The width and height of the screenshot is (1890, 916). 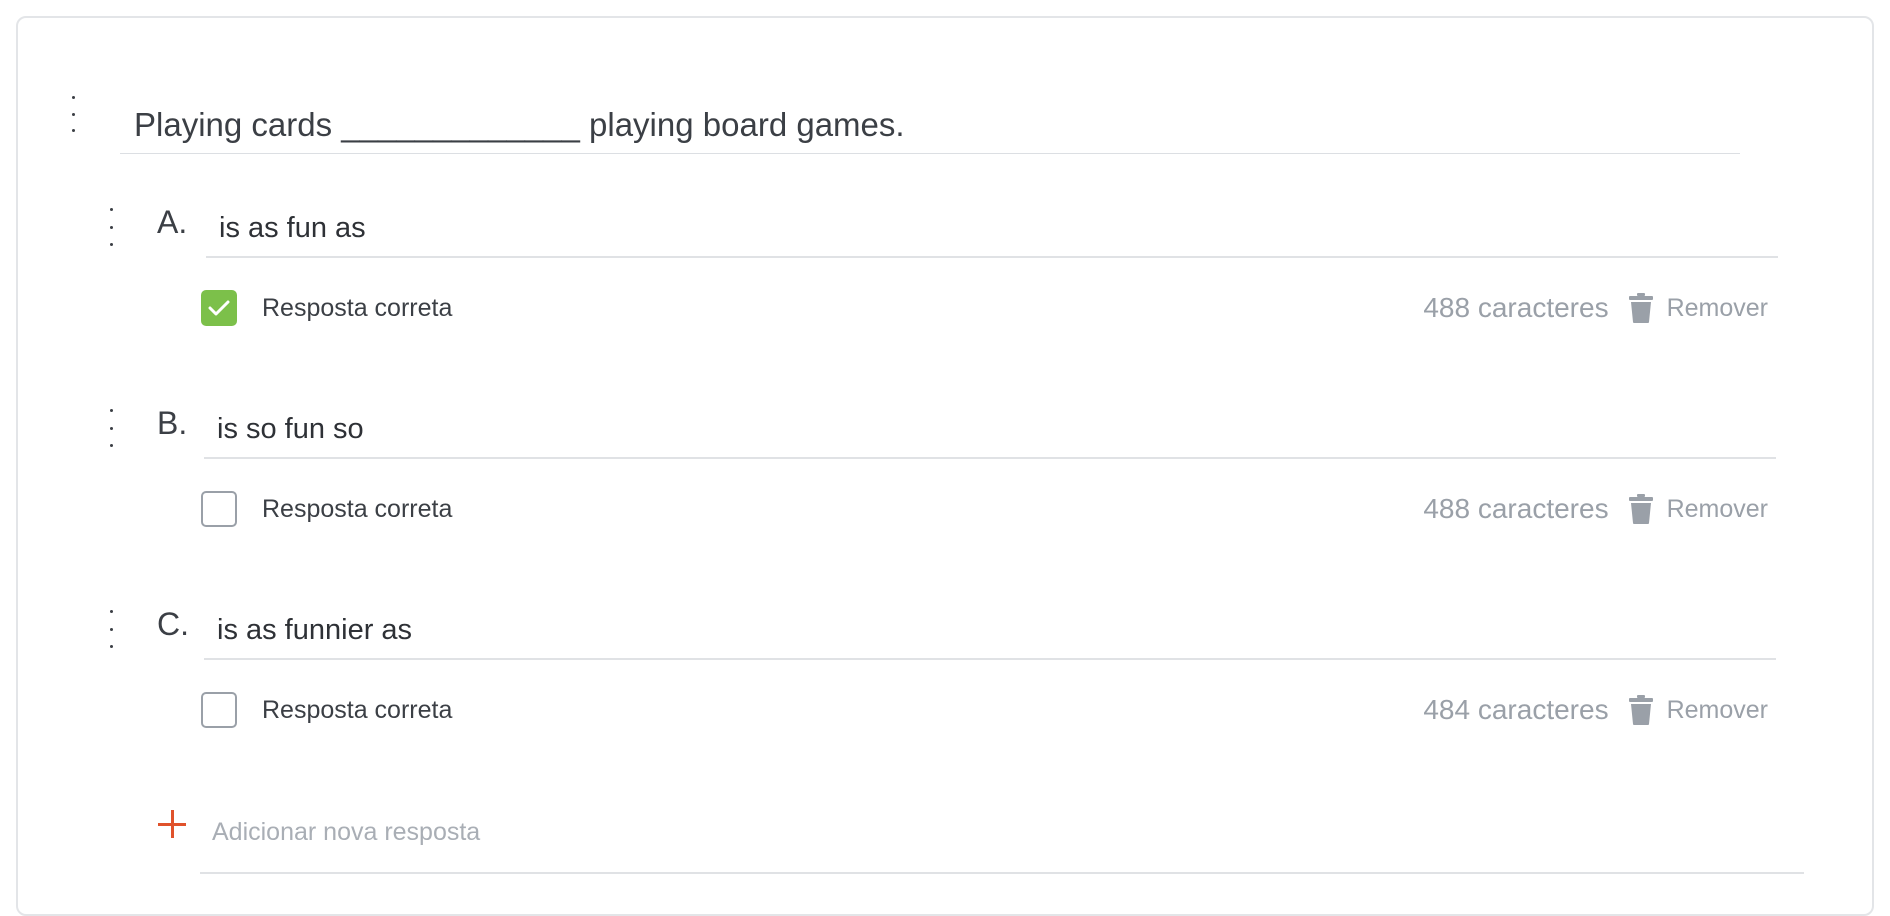 I want to click on plus-icon, so click(x=172, y=824).